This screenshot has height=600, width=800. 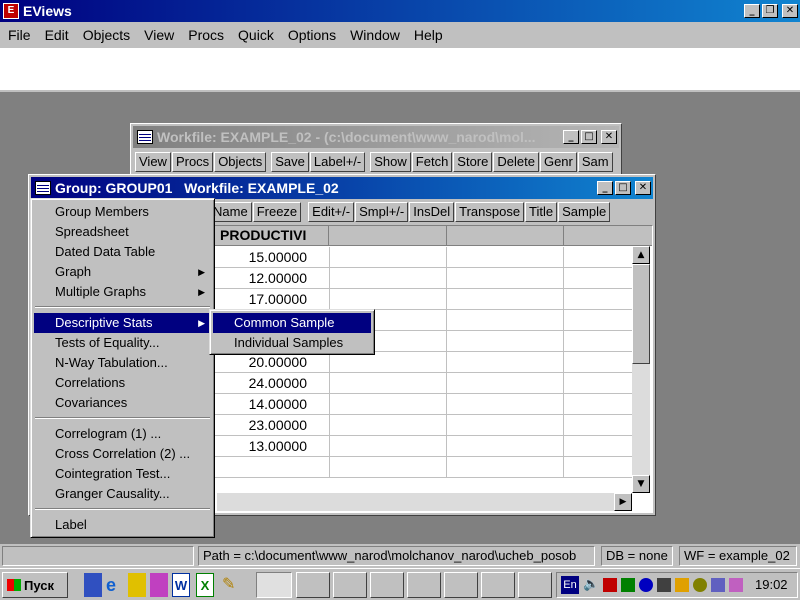 I want to click on restore-icon: ❐, so click(x=770, y=11).